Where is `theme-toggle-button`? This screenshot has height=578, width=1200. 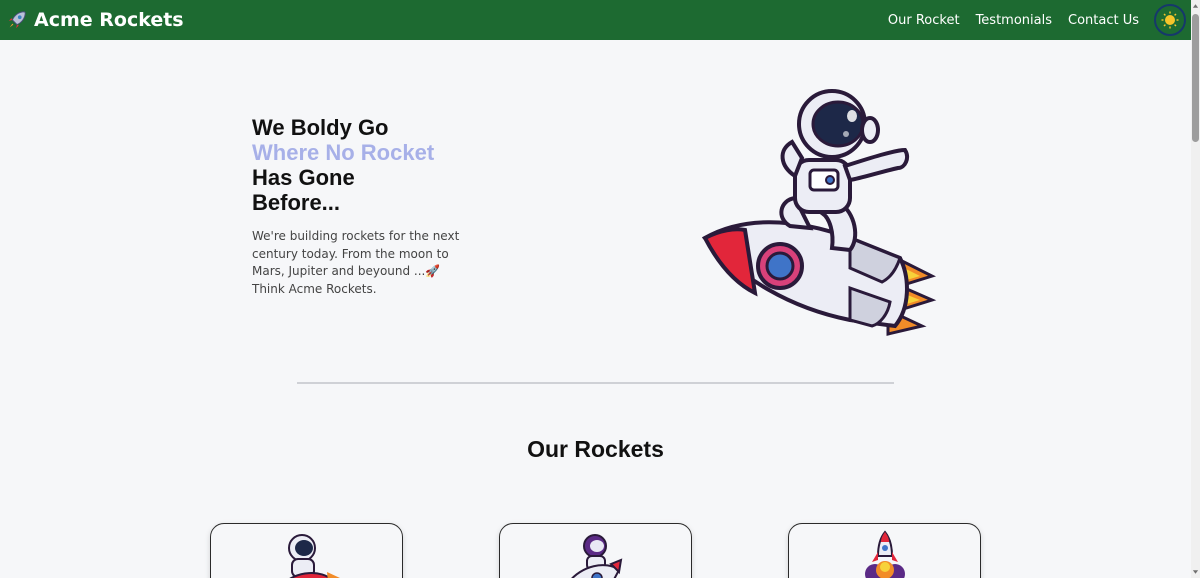 theme-toggle-button is located at coordinates (1170, 20).